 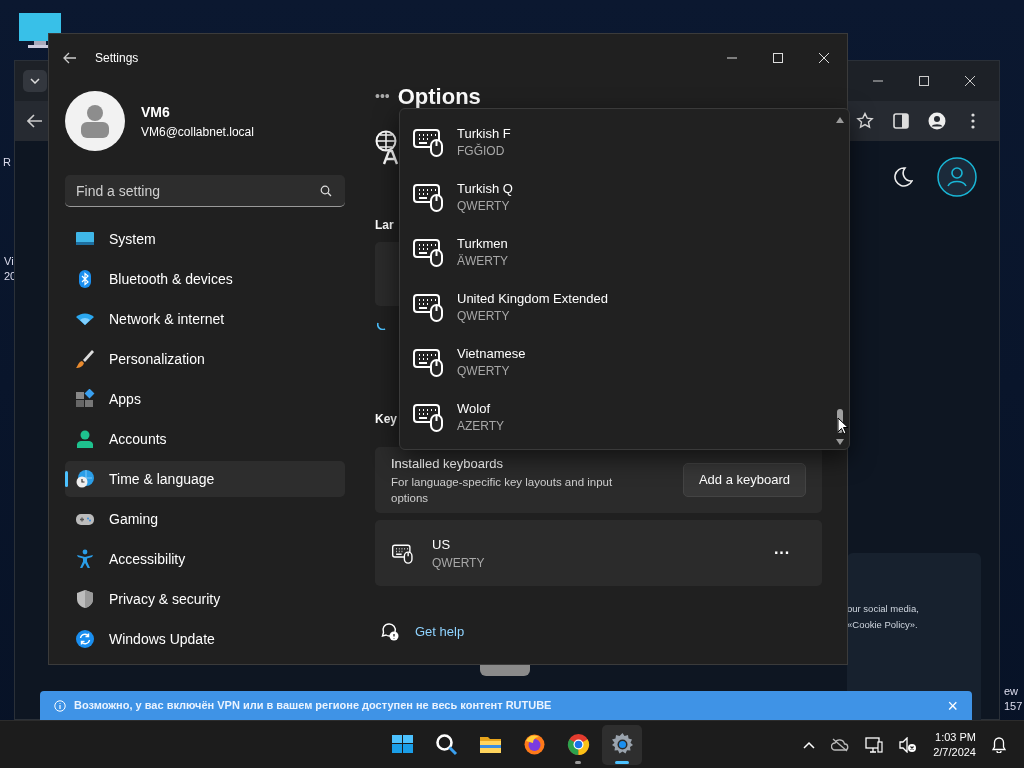 What do you see at coordinates (440, 632) in the screenshot?
I see `help-link: Get help` at bounding box center [440, 632].